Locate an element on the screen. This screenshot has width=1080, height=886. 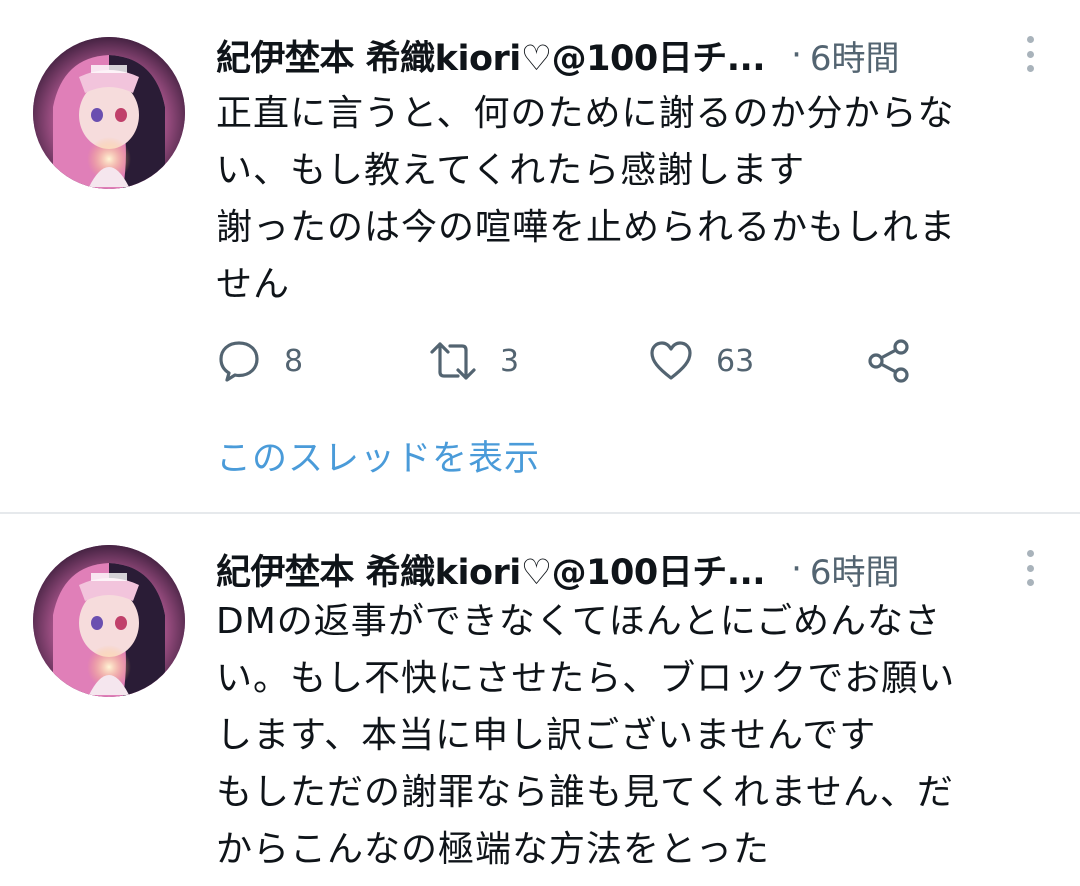
reply-button: 8 is located at coordinates (259, 361).